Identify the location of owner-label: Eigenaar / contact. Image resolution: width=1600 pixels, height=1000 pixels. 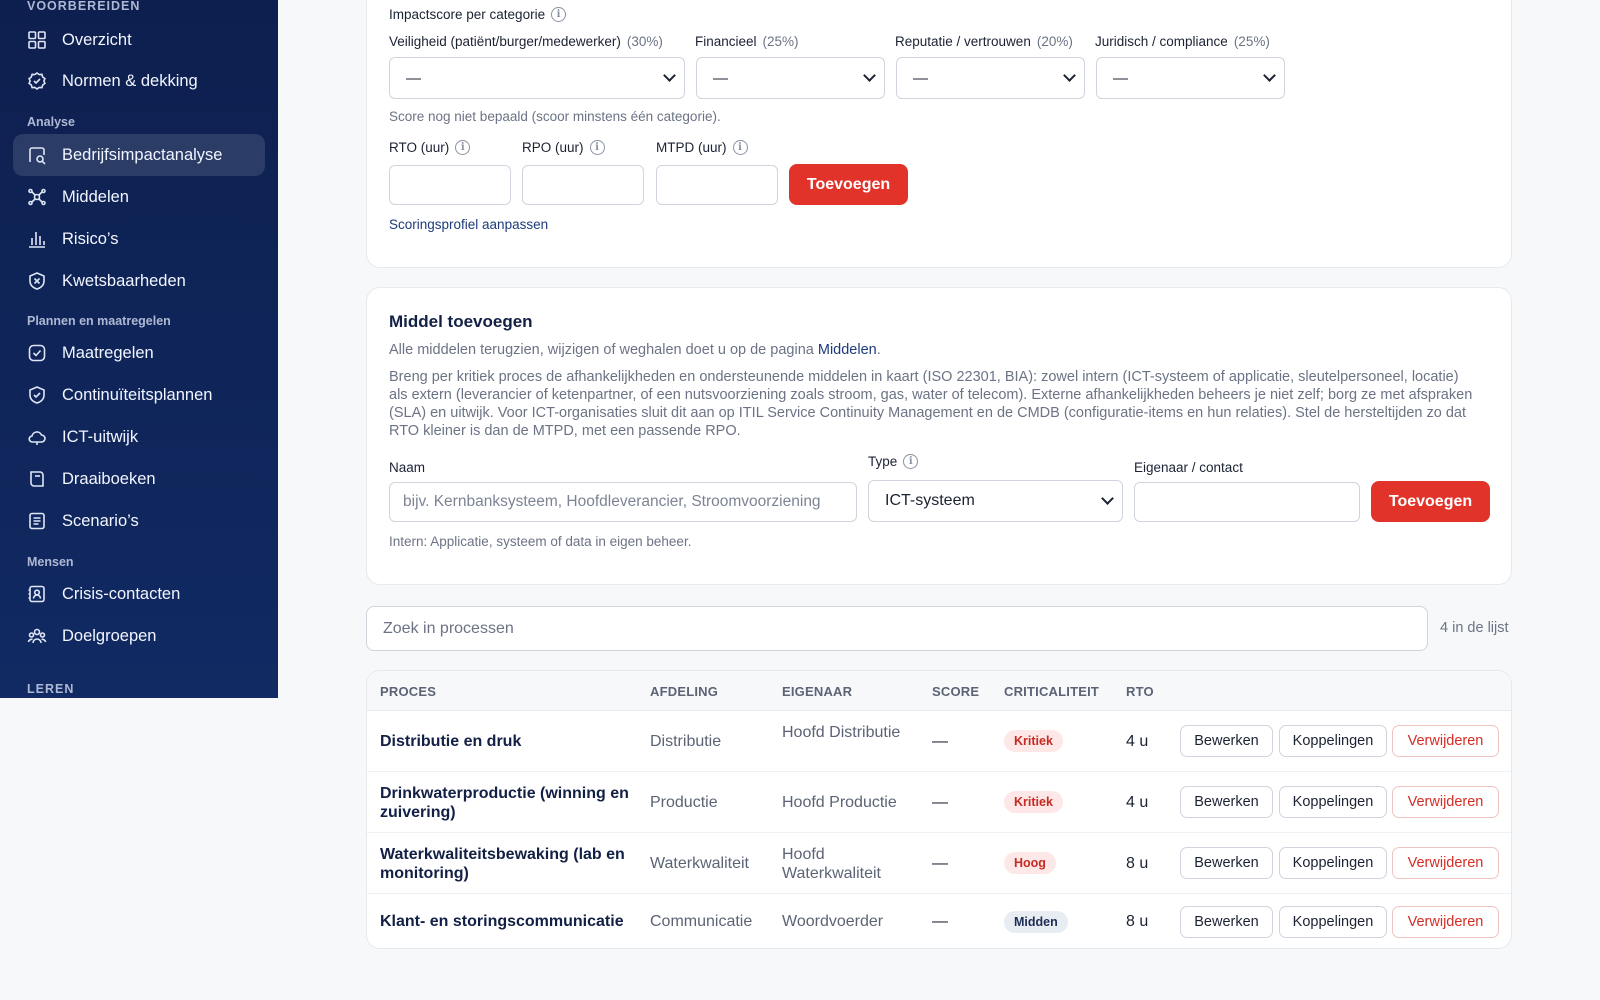
(1188, 467).